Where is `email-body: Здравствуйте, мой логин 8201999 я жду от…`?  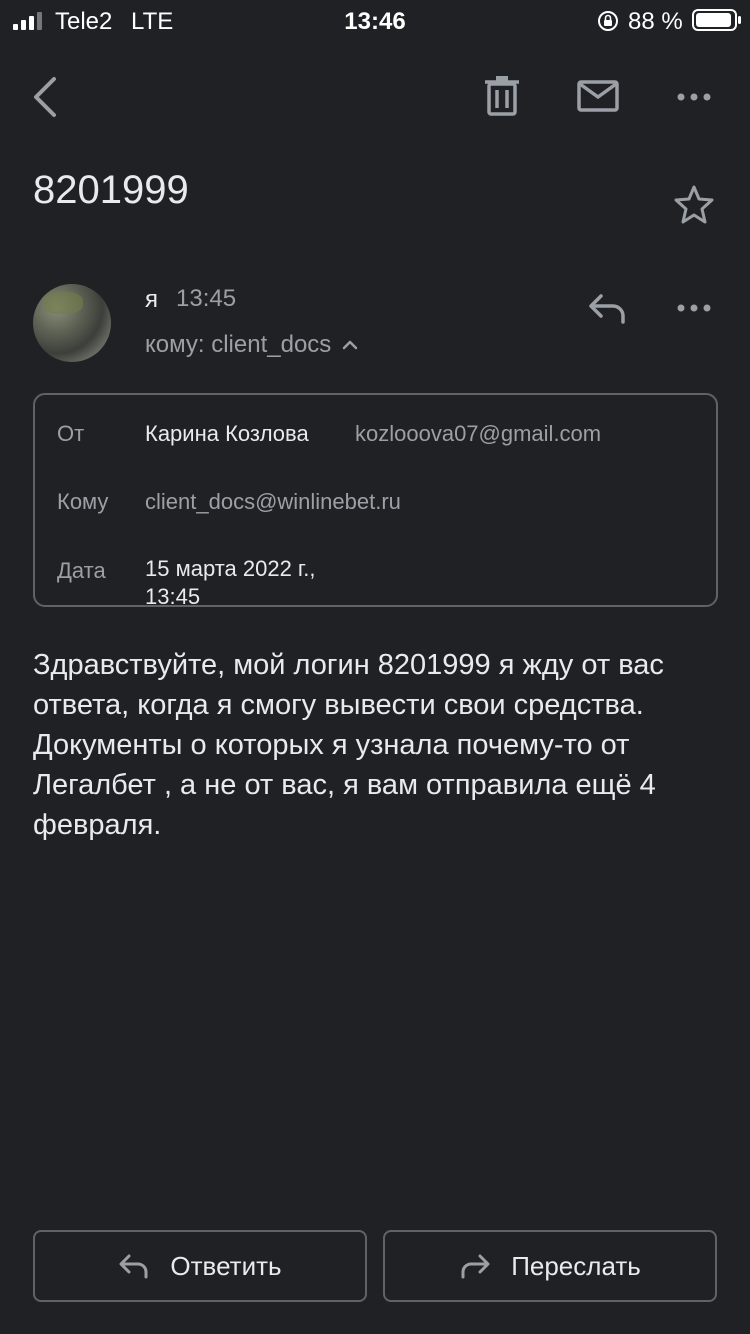 email-body: Здравствуйте, мой логин 8201999 я жду от… is located at coordinates (348, 745).